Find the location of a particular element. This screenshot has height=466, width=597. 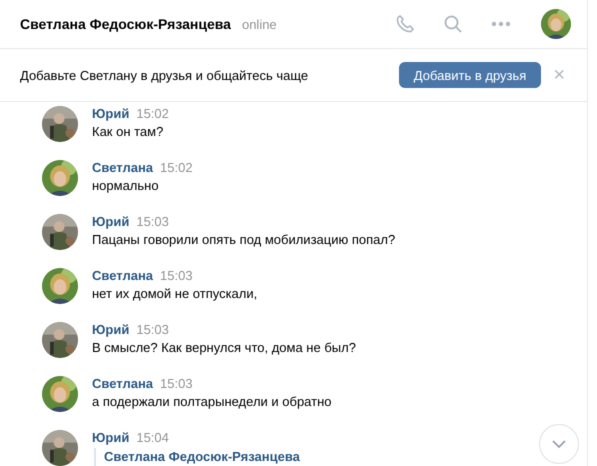

message-time: 15:04 is located at coordinates (152, 437).